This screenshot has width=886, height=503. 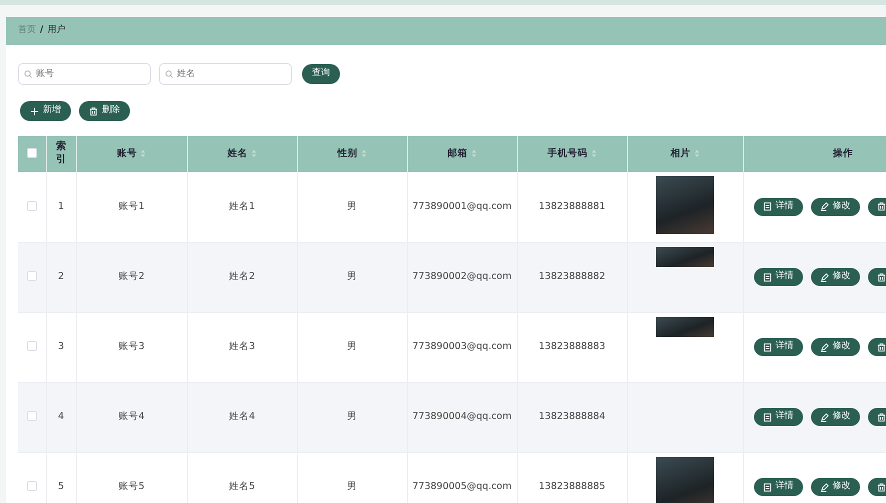 I want to click on table-cell: 姓名2, so click(x=242, y=276).